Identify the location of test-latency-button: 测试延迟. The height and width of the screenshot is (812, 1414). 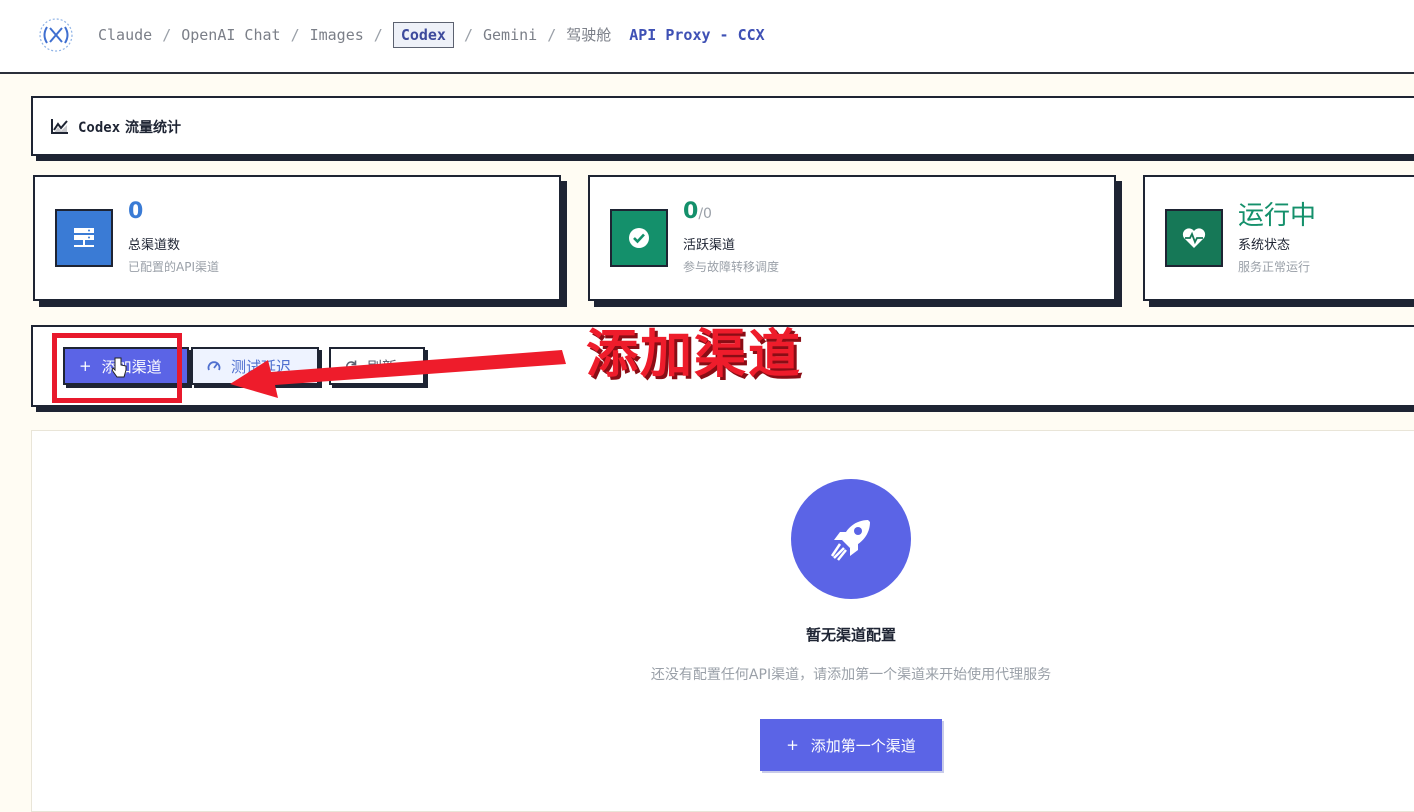
(255, 366).